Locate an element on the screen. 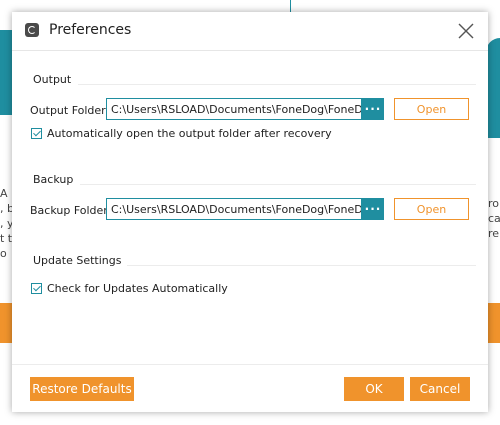 This screenshot has width=500, height=425. background-text-left: A , b , y t to o is located at coordinates (6, 223).